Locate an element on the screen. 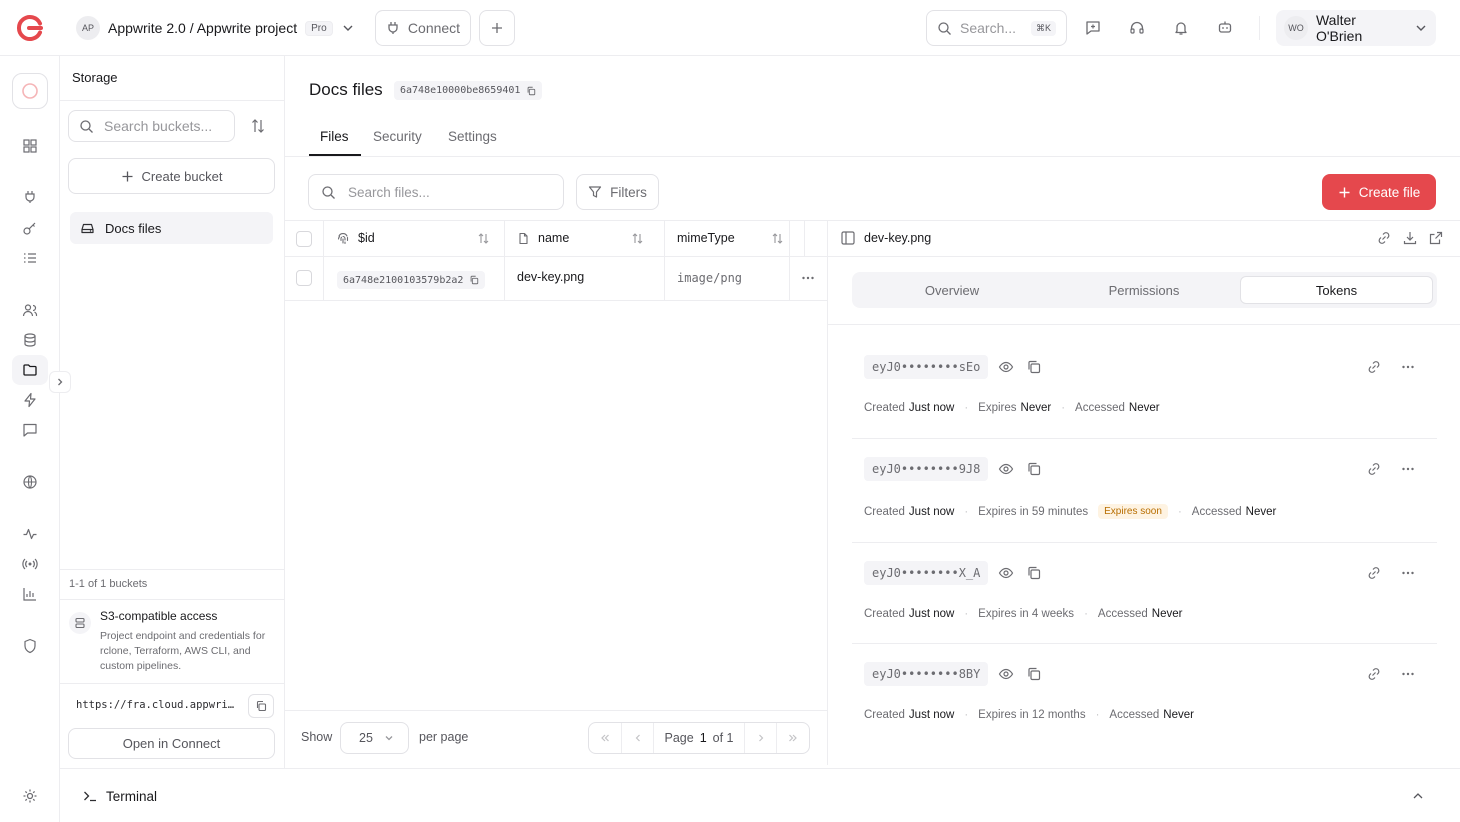  tab-permissions: Permissions is located at coordinates (1144, 290).